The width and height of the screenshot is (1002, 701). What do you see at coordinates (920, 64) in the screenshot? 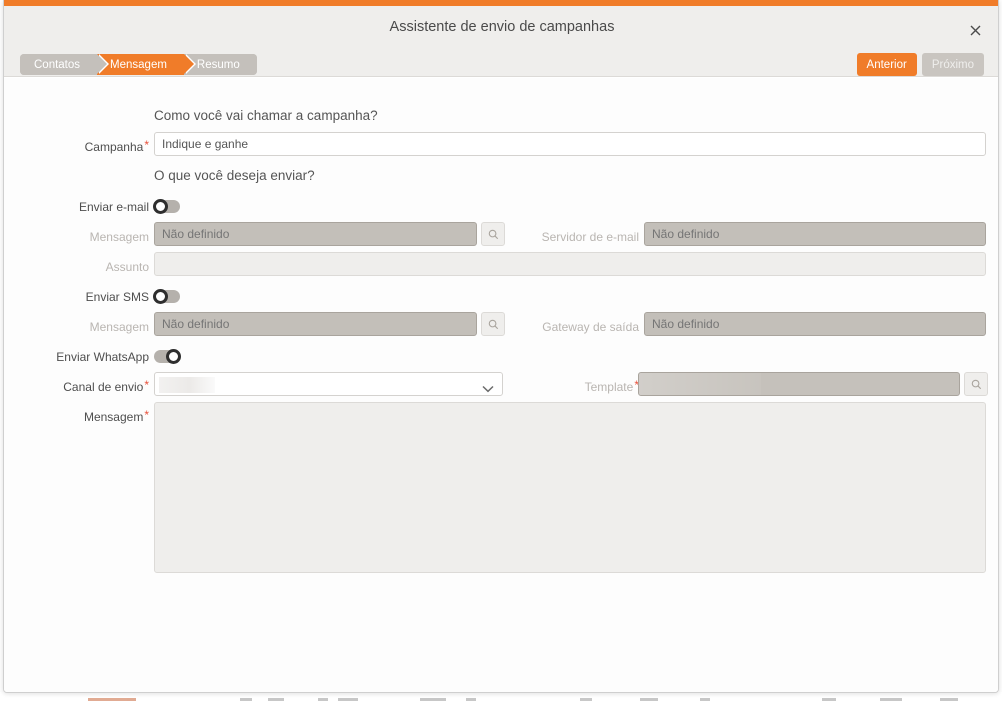
I see `wizard-nav-buttons: Anterior Próximo` at bounding box center [920, 64].